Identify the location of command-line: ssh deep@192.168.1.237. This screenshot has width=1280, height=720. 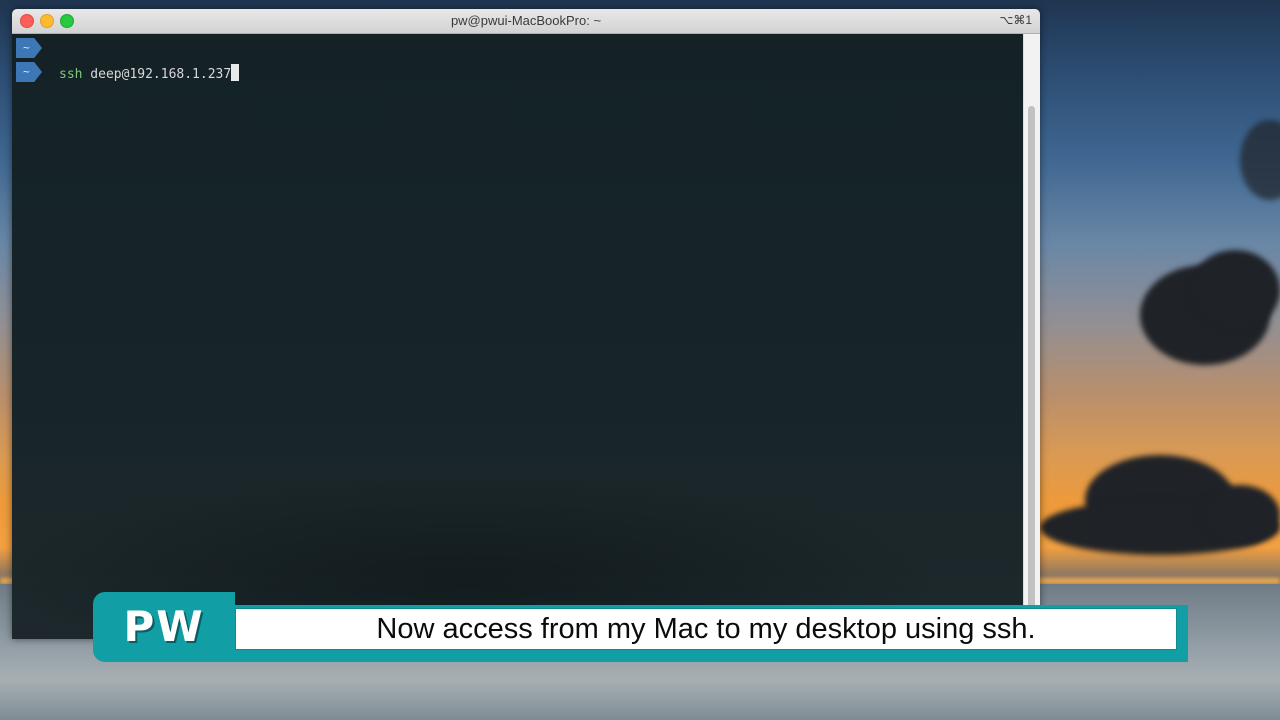
(149, 73).